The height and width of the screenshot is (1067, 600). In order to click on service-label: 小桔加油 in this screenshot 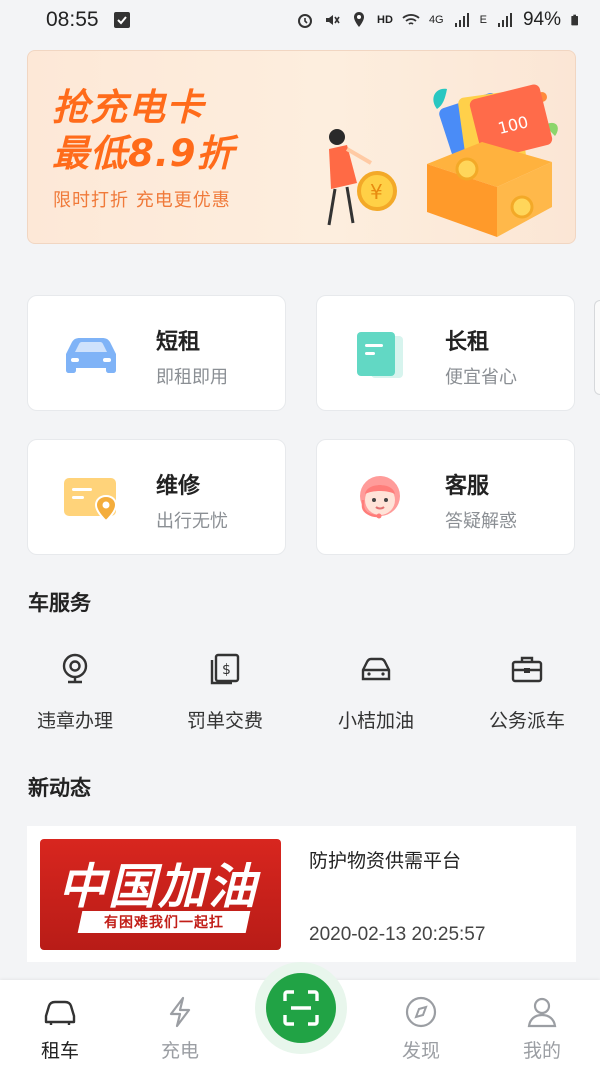, I will do `click(375, 721)`.